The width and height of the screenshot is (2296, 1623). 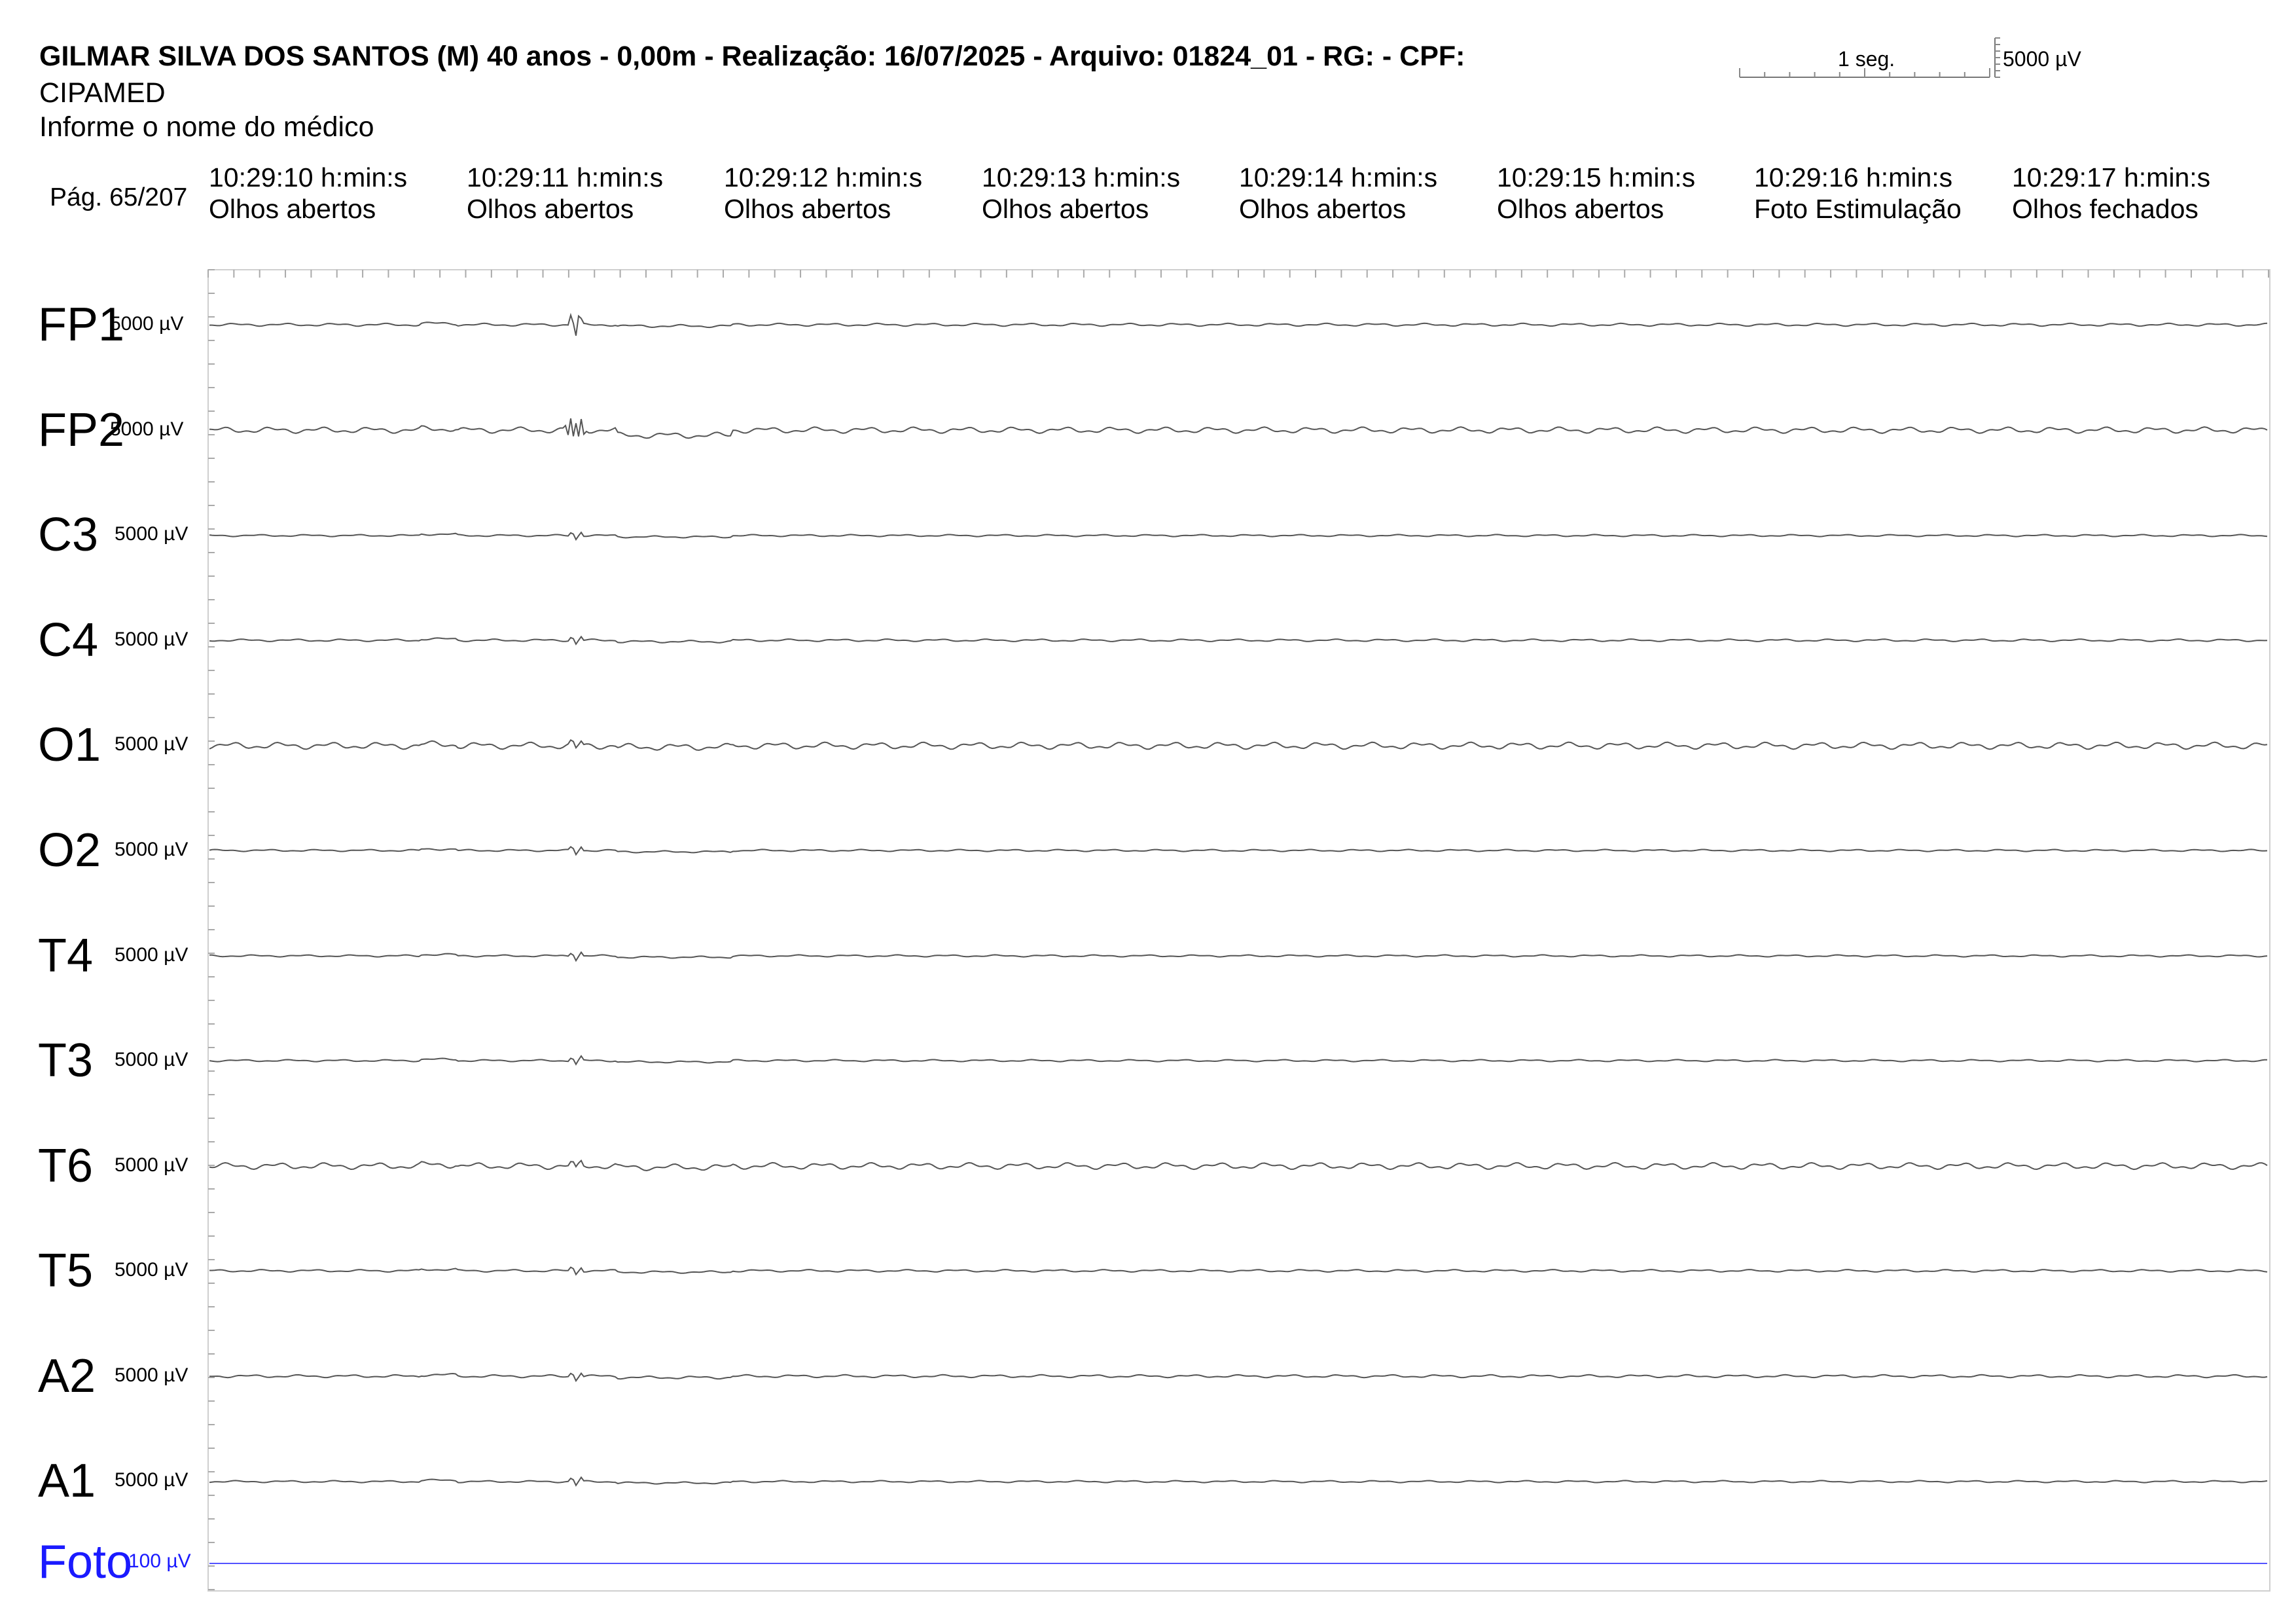 What do you see at coordinates (1238, 956) in the screenshot?
I see `trace-t4` at bounding box center [1238, 956].